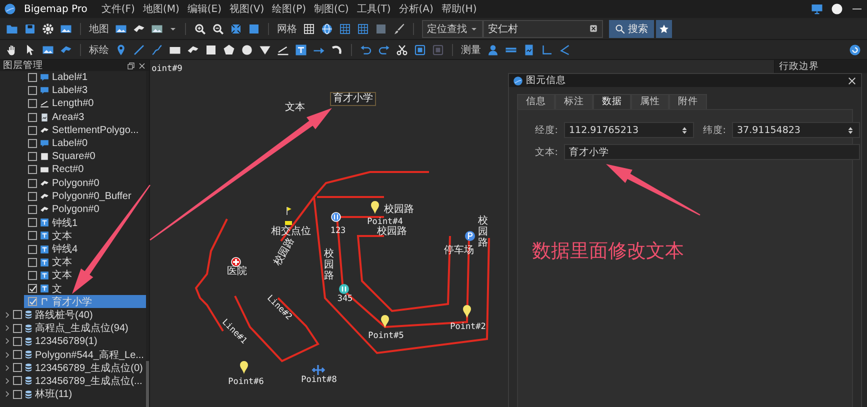 The width and height of the screenshot is (867, 407). What do you see at coordinates (200, 28) in the screenshot?
I see `zoom-in-icon` at bounding box center [200, 28].